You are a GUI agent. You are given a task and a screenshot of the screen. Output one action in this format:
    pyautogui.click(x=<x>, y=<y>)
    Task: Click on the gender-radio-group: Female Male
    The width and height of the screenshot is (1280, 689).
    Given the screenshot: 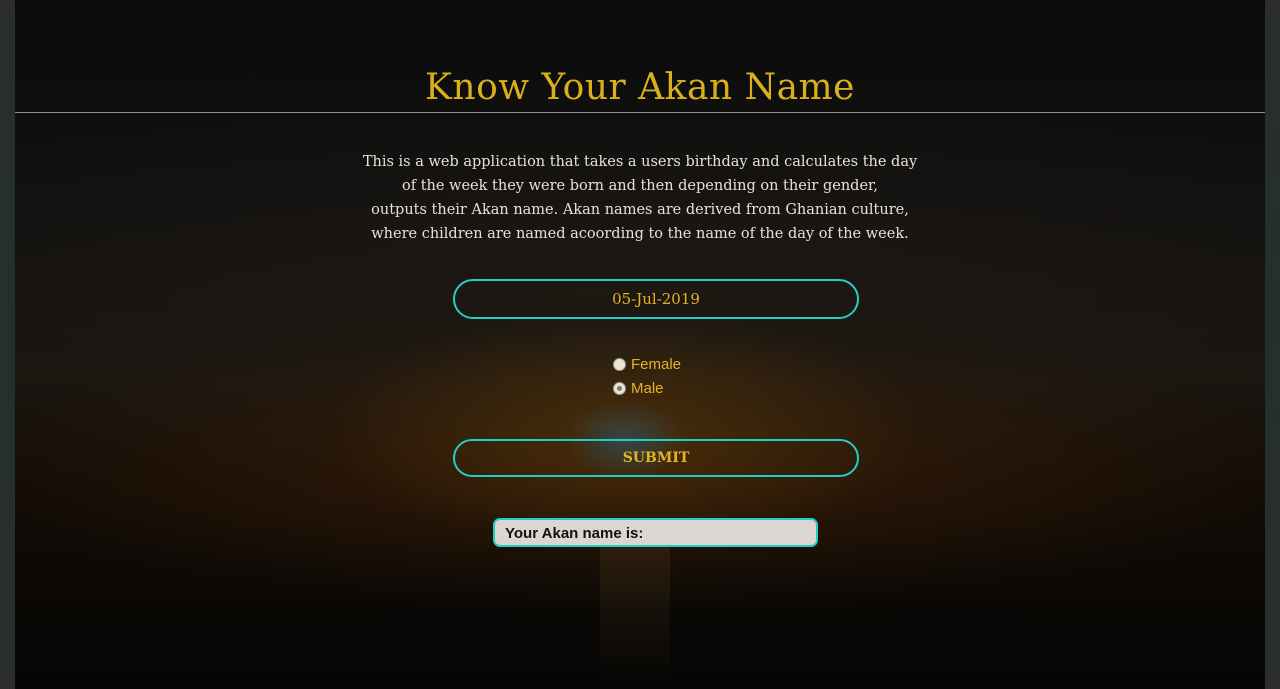 What is the action you would take?
    pyautogui.click(x=683, y=376)
    